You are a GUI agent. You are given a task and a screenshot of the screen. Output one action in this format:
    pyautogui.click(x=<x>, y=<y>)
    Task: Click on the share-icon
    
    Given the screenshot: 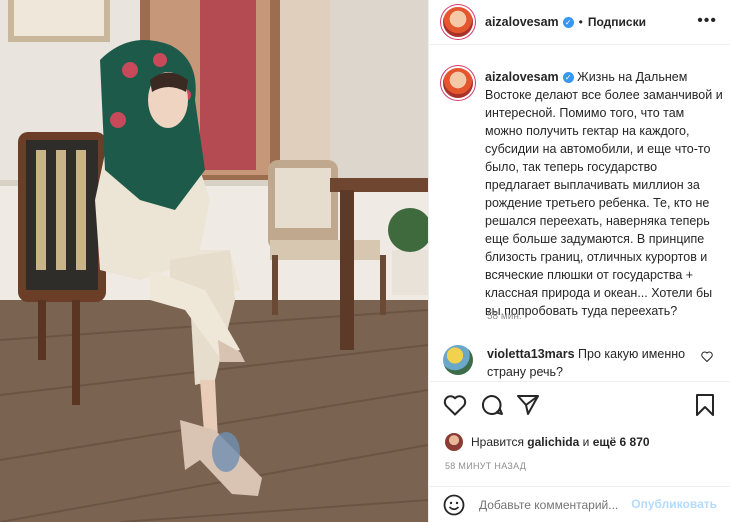 What is the action you would take?
    pyautogui.click(x=528, y=405)
    